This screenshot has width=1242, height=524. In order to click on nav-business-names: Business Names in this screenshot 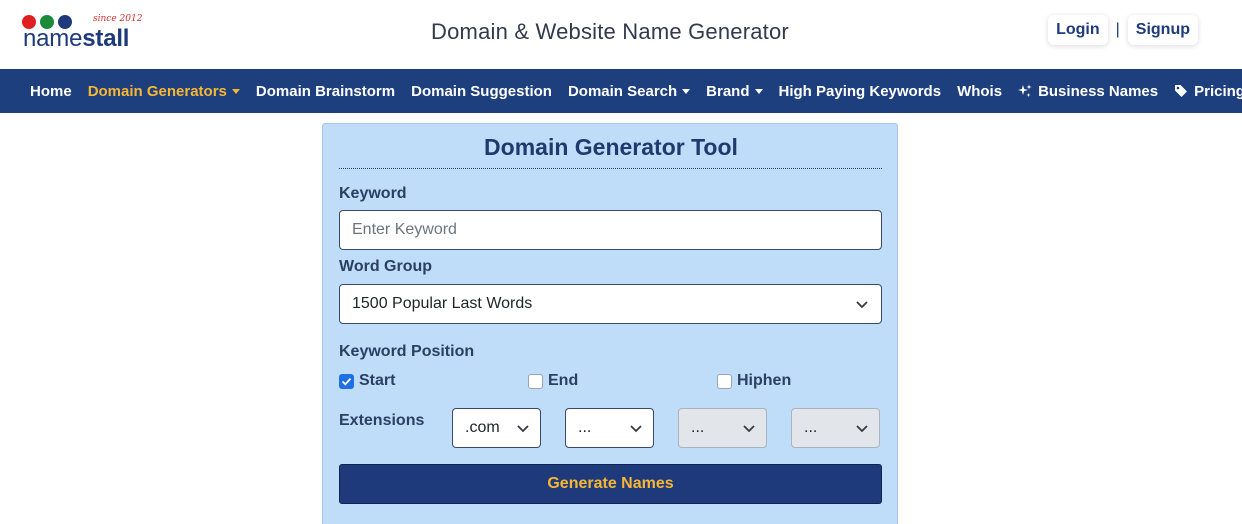, I will do `click(1088, 91)`.